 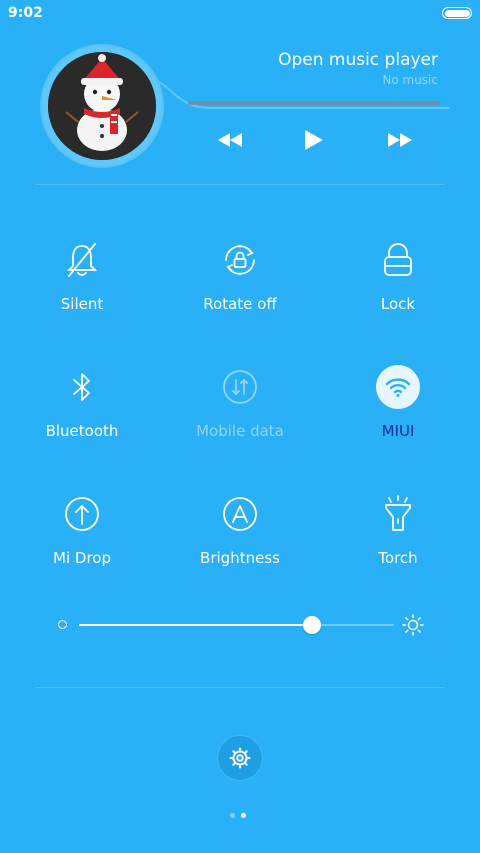 What do you see at coordinates (240, 13) in the screenshot?
I see `status-bar: 9:02` at bounding box center [240, 13].